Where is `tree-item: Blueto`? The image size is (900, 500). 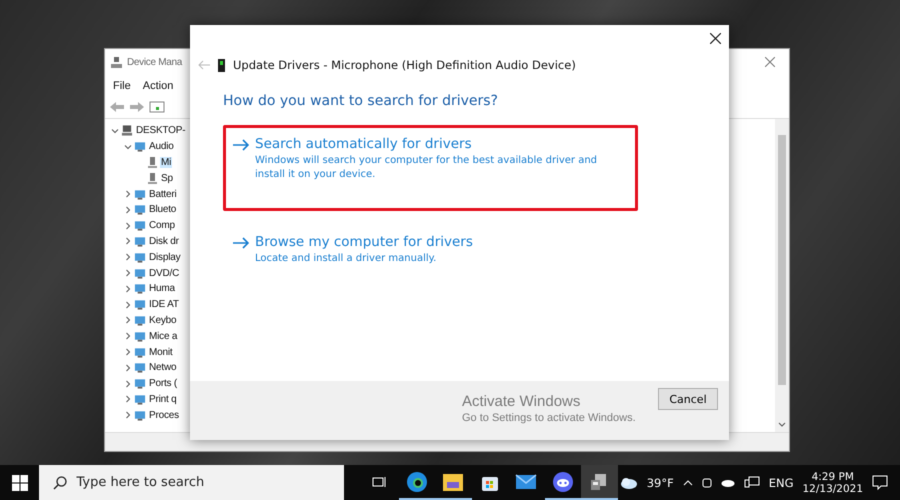
tree-item: Blueto is located at coordinates (163, 210).